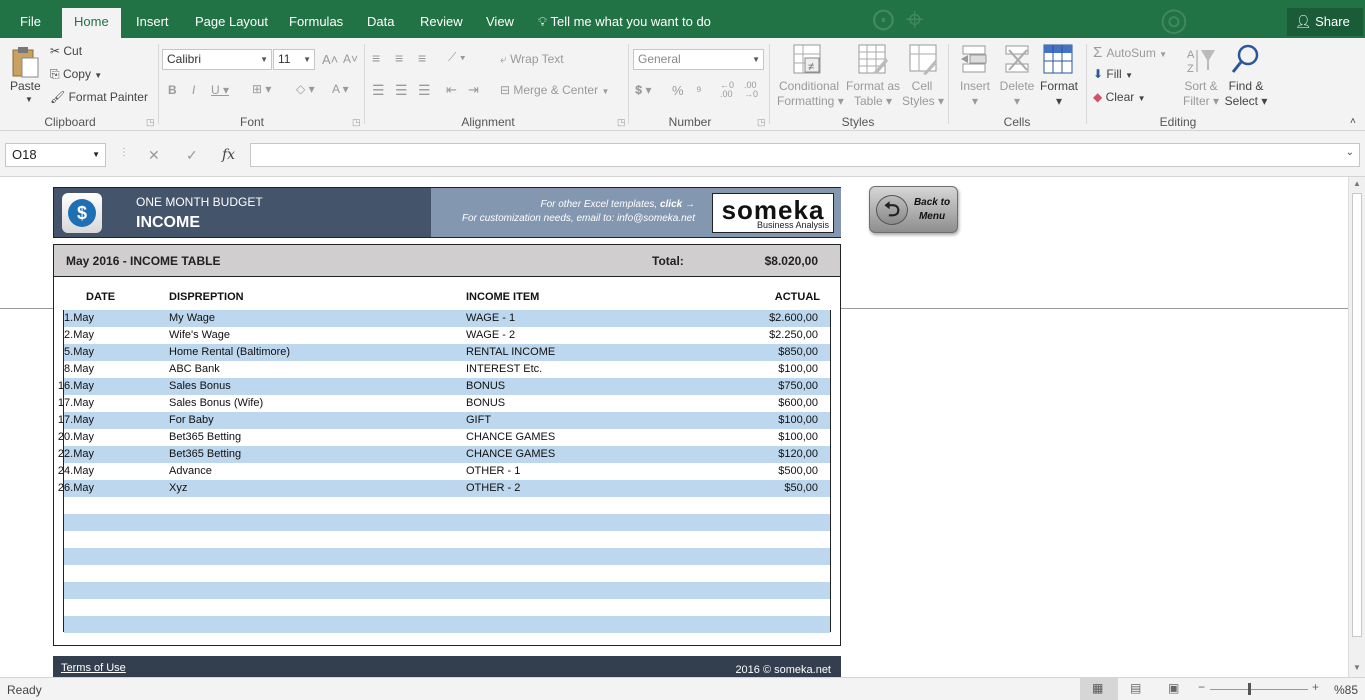 The image size is (1365, 700). Describe the element at coordinates (340, 89) in the screenshot. I see `font-color-icon: A ▾` at that location.